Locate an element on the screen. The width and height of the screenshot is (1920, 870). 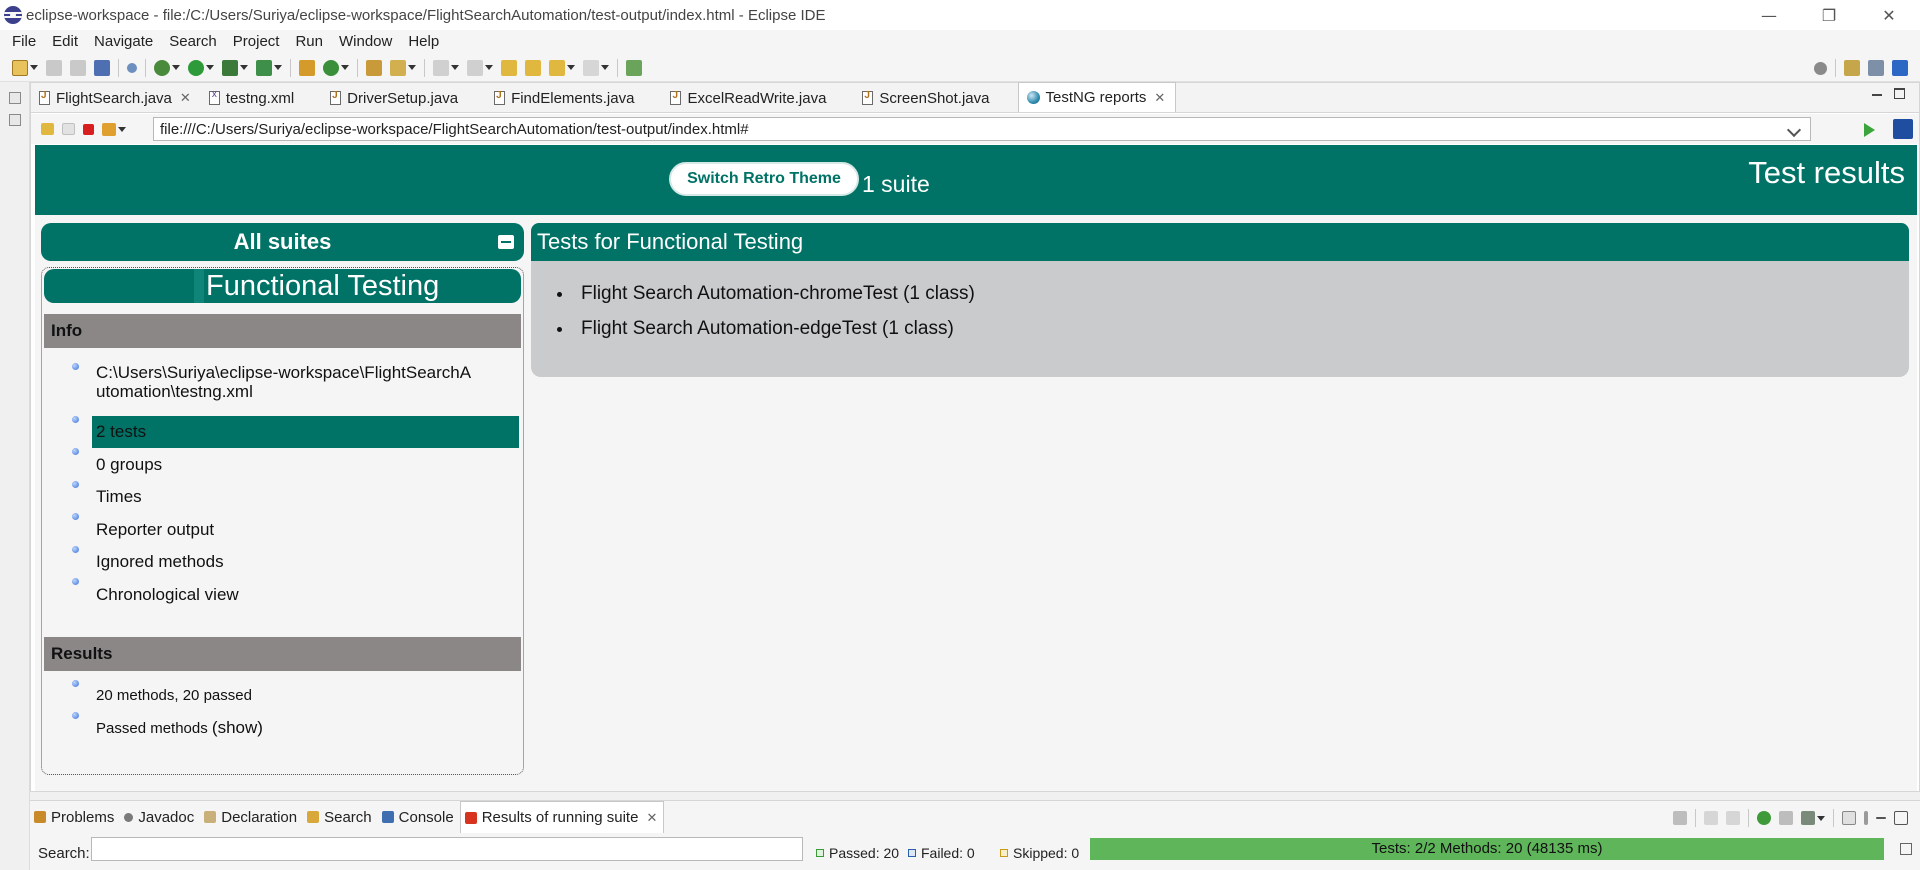
view-menu-icon is located at coordinates (1866, 818).